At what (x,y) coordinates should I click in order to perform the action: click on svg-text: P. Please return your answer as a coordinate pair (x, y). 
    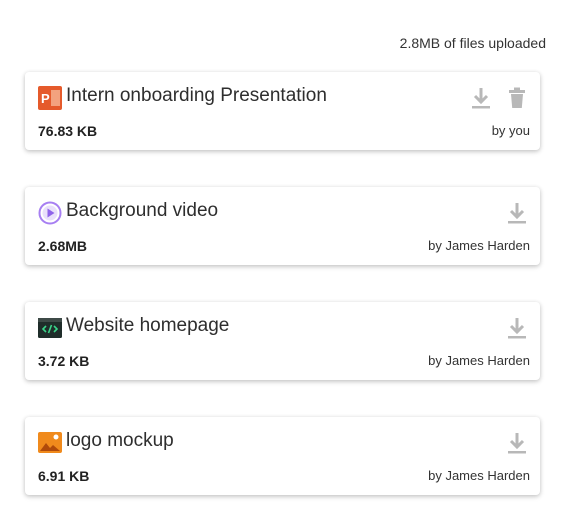
    Looking at the image, I should click on (45, 98).